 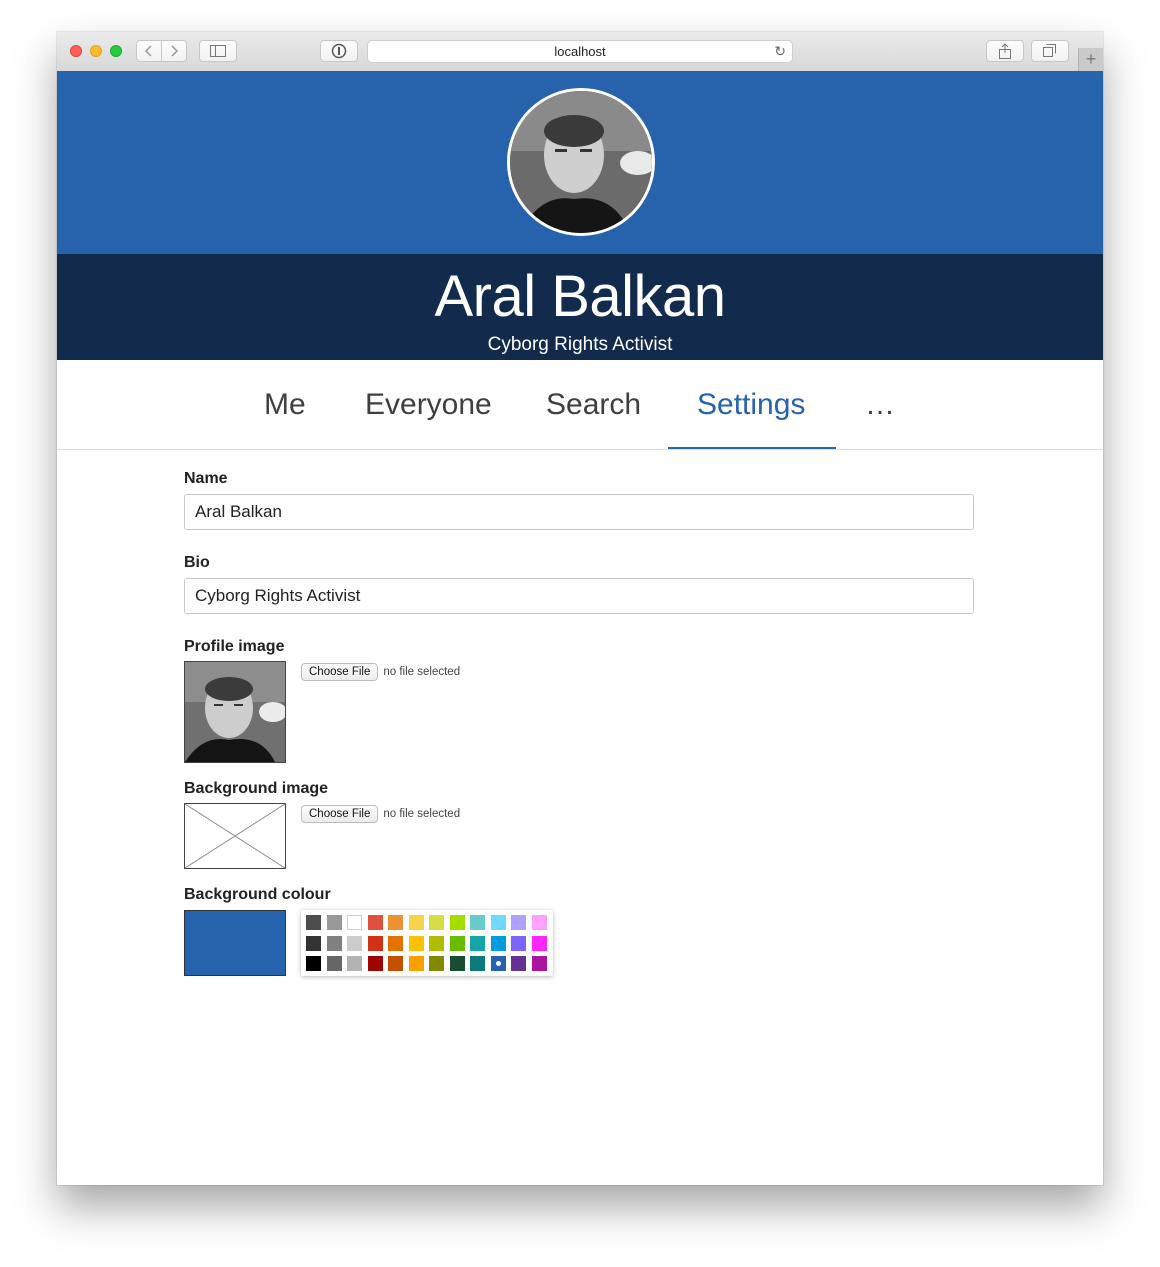 What do you see at coordinates (593, 405) in the screenshot?
I see `tab-search: Search` at bounding box center [593, 405].